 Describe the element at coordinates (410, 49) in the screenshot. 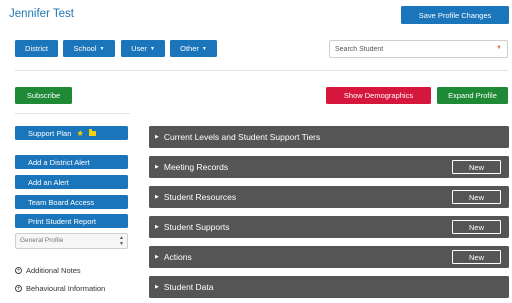

I see `search-student-input` at that location.